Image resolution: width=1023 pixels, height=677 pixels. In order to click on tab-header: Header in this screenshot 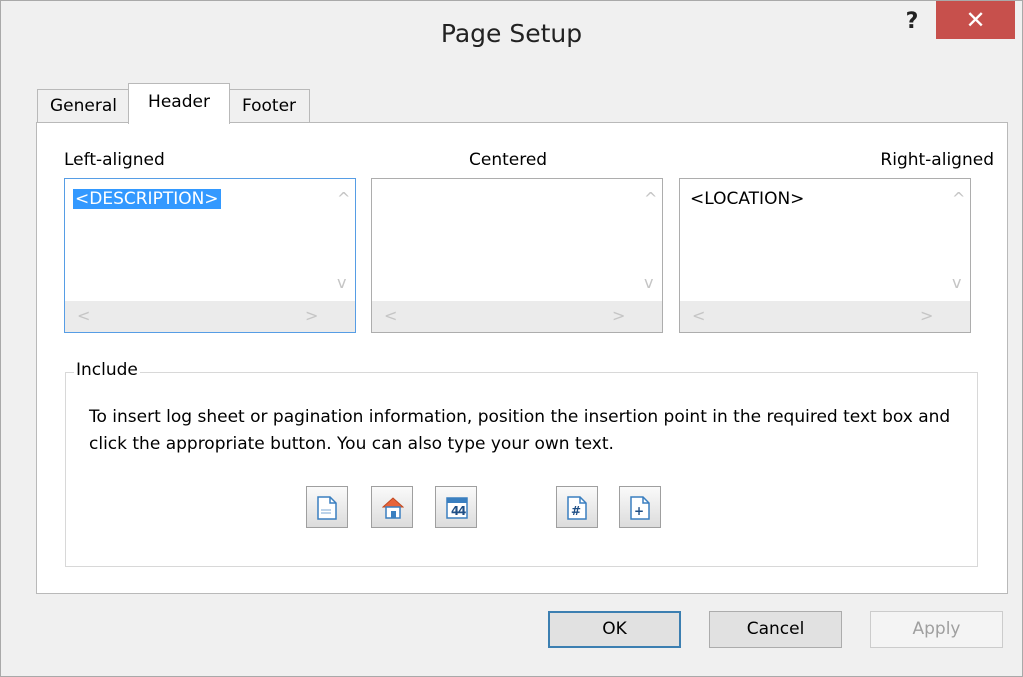, I will do `click(179, 103)`.